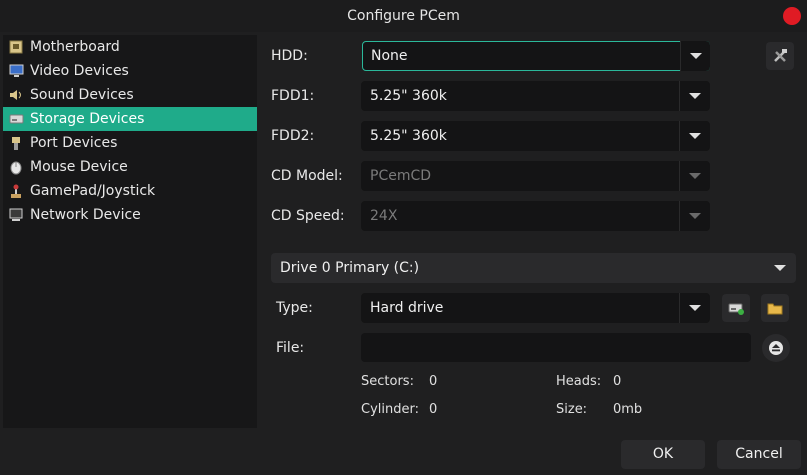 Image resolution: width=807 pixels, height=475 pixels. Describe the element at coordinates (93, 191) in the screenshot. I see `sidebar-item-label: GamePad/Joystick` at that location.